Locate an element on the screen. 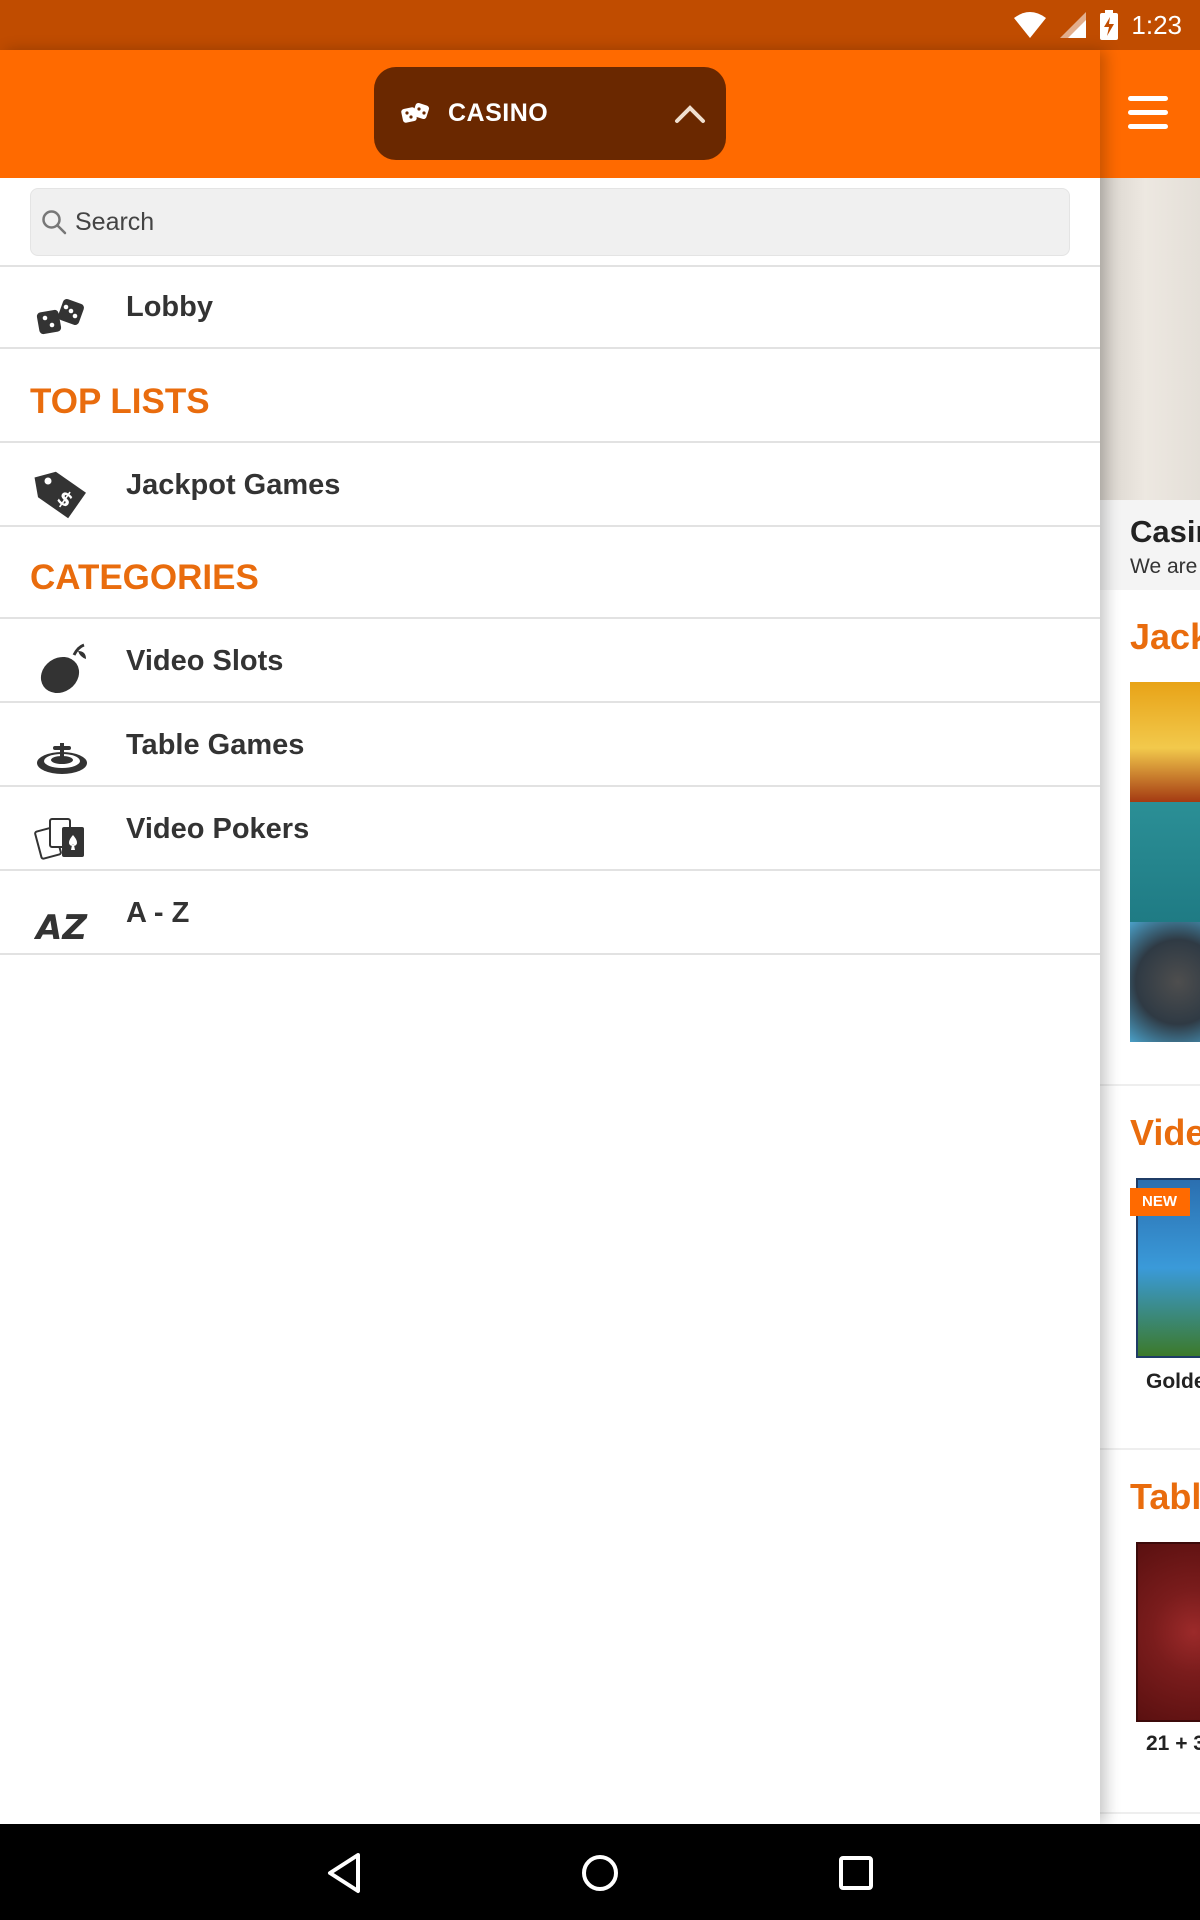 The width and height of the screenshot is (1200, 1920). section-heading-text: CATEGORIES is located at coordinates (144, 577).